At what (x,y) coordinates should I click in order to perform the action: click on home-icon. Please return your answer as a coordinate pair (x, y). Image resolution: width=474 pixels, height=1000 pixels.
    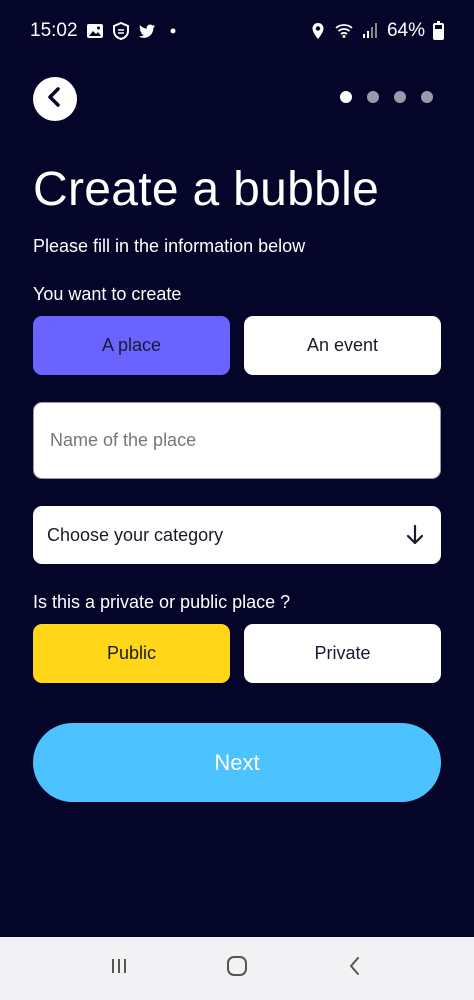
    Looking at the image, I should click on (237, 968).